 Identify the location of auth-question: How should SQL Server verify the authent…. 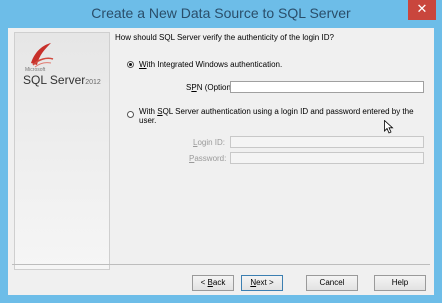
(224, 37).